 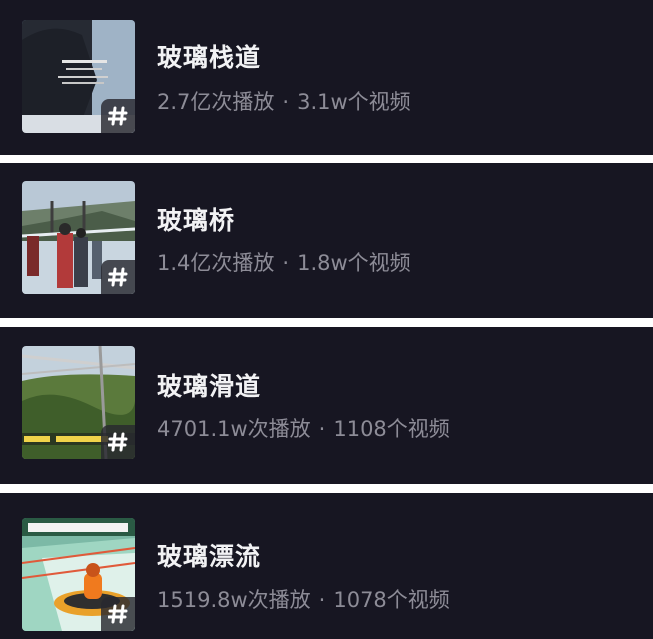 I want to click on topic-stats: 1519.8w次播放 · 1078个视频, so click(x=303, y=599).